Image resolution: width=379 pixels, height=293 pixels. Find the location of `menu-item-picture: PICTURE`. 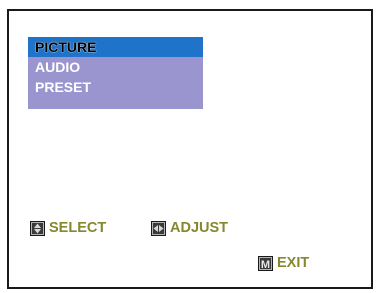

menu-item-picture: PICTURE is located at coordinates (115, 47).